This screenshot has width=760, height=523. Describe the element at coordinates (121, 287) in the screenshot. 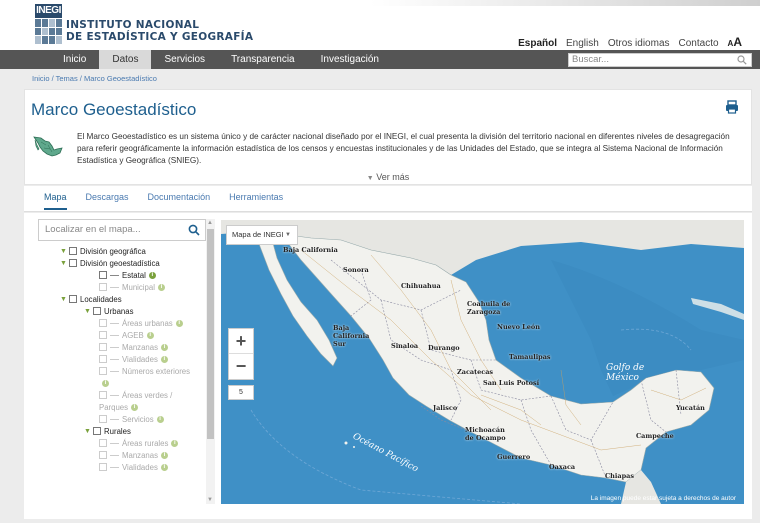

I see `layer-item: Municipal i` at that location.